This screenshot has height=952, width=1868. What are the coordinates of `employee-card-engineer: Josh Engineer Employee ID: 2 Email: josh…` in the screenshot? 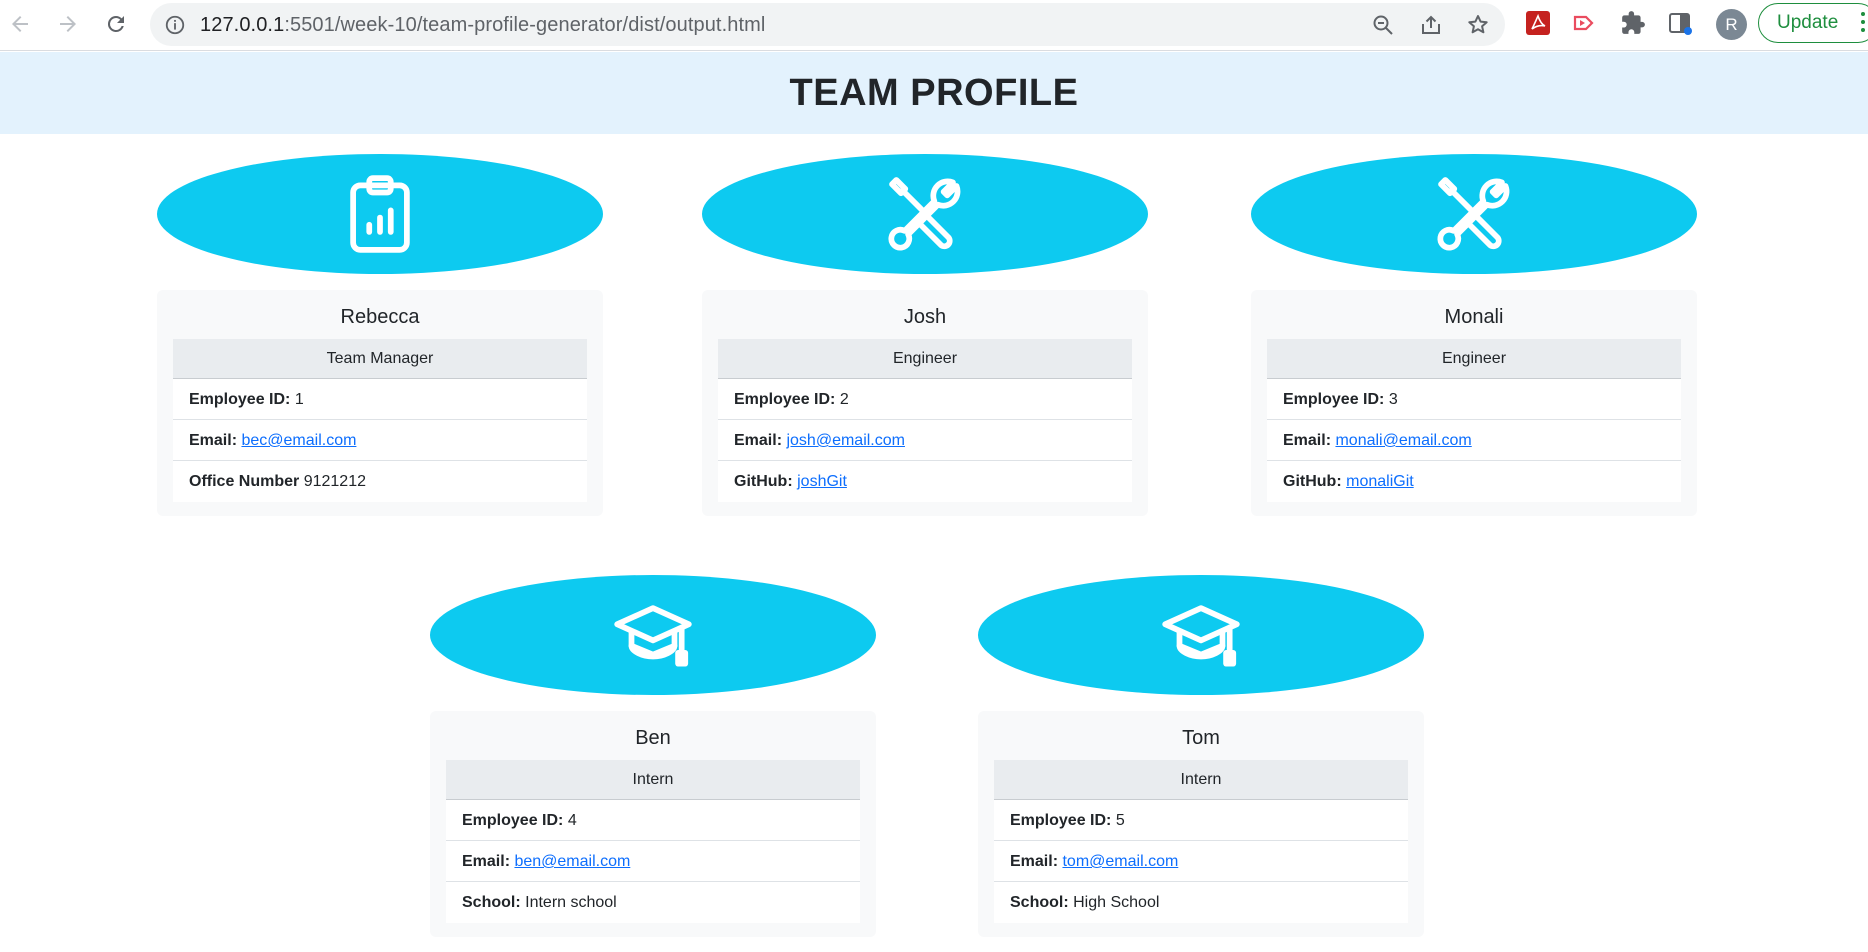 It's located at (925, 335).